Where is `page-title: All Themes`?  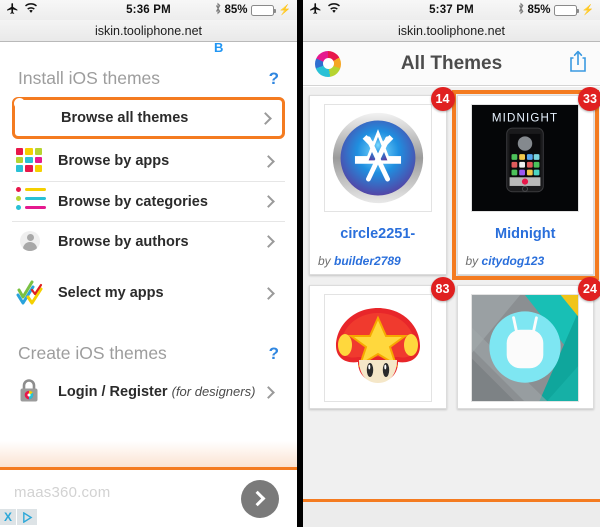 page-title: All Themes is located at coordinates (451, 63).